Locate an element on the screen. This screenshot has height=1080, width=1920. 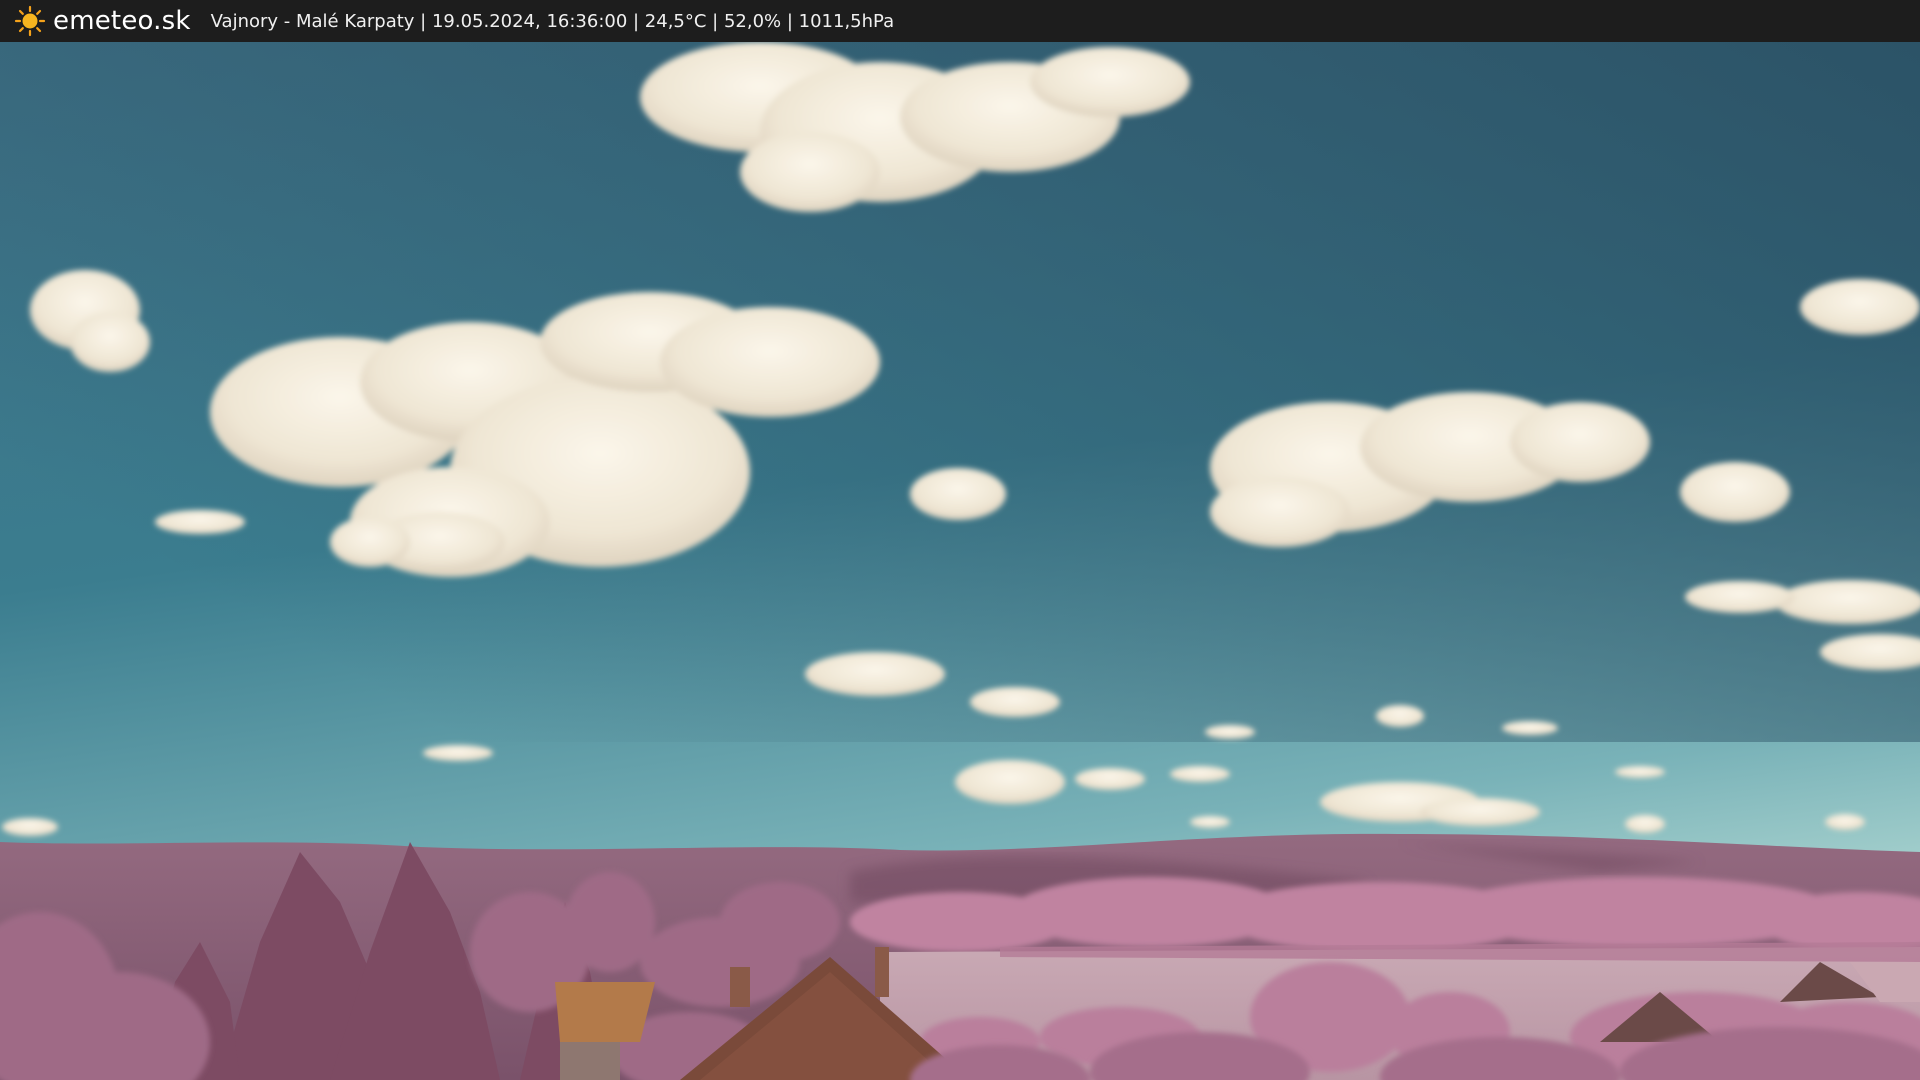
site-brand: emeteo.sk is located at coordinates (122, 21).